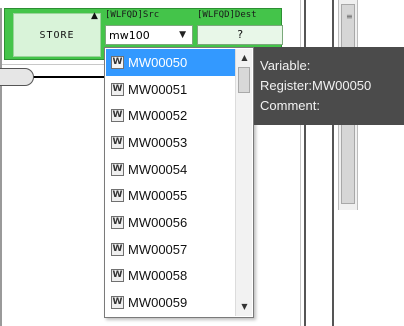 The width and height of the screenshot is (404, 326). I want to click on autocomplete-item-label: MW00059, so click(158, 303).